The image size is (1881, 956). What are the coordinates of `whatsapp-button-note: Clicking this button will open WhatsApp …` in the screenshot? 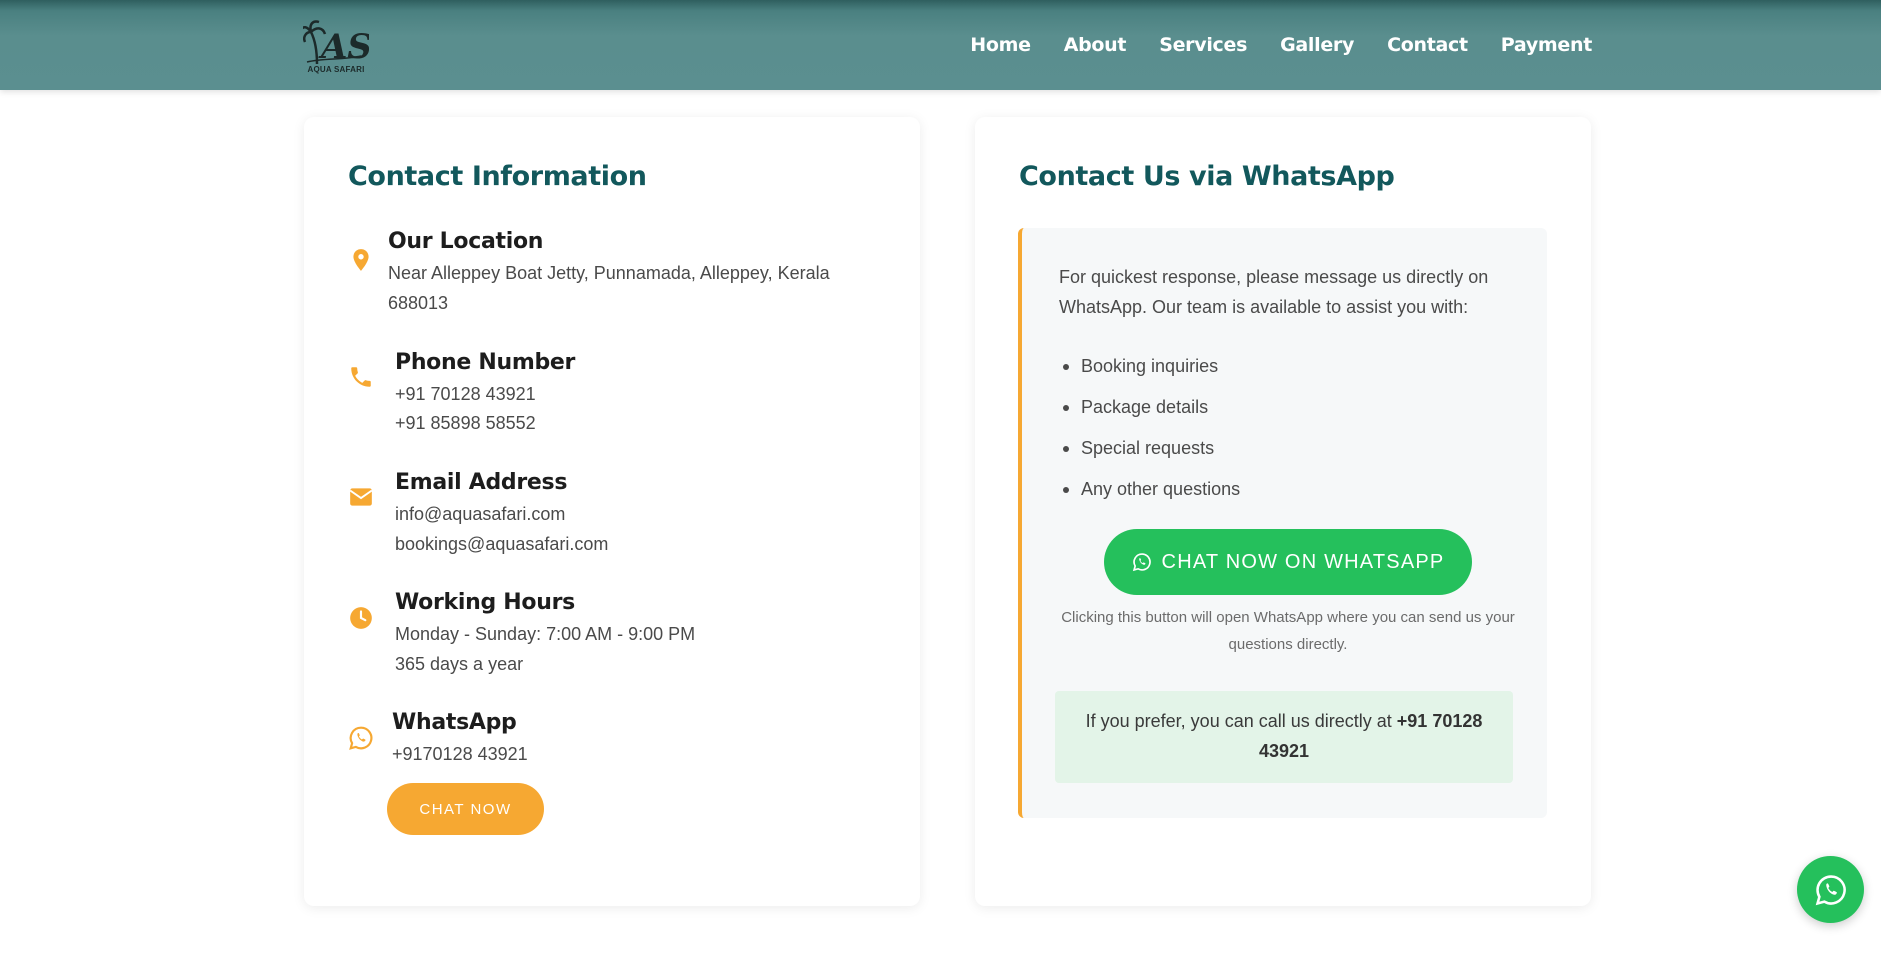 It's located at (1288, 631).